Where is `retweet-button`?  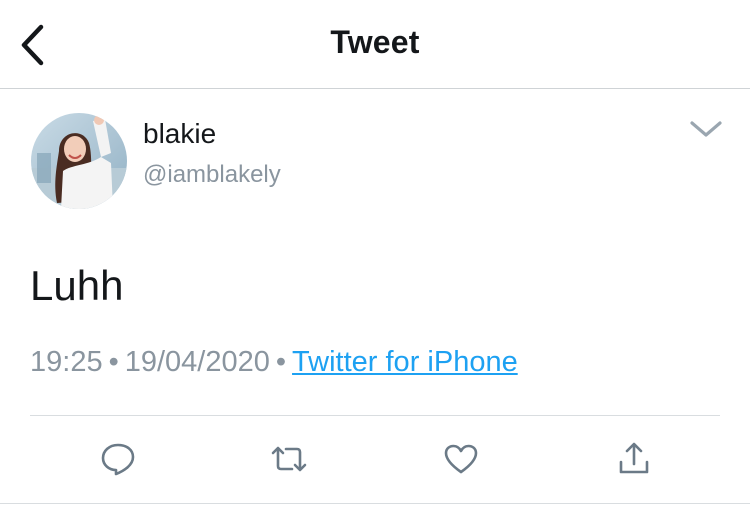 retweet-button is located at coordinates (289, 459).